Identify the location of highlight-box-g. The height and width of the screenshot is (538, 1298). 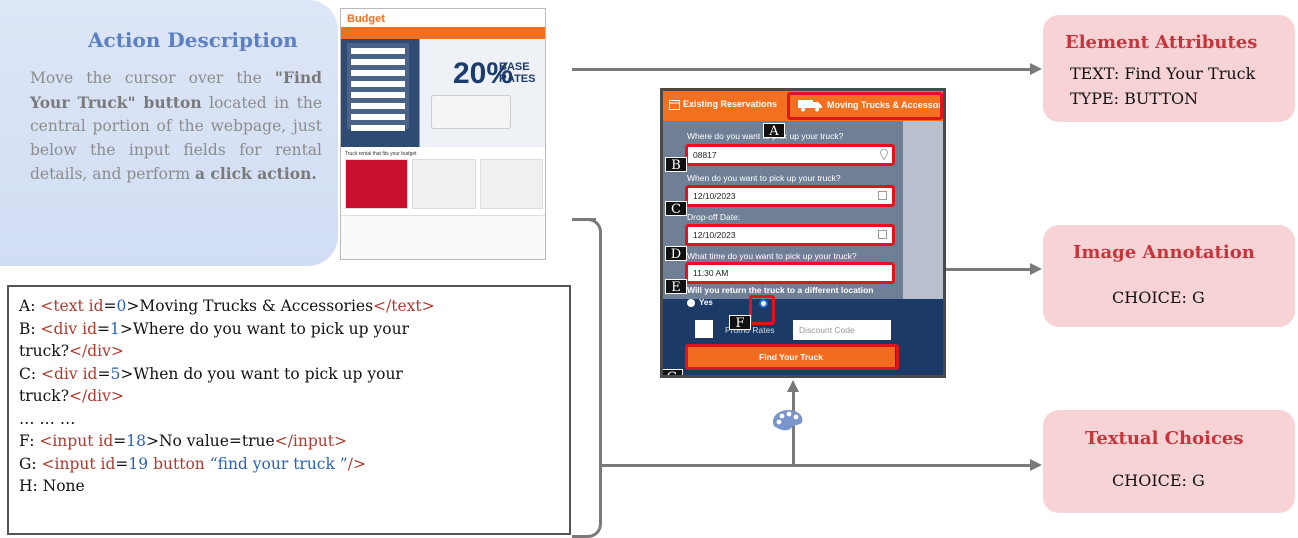
(792, 357).